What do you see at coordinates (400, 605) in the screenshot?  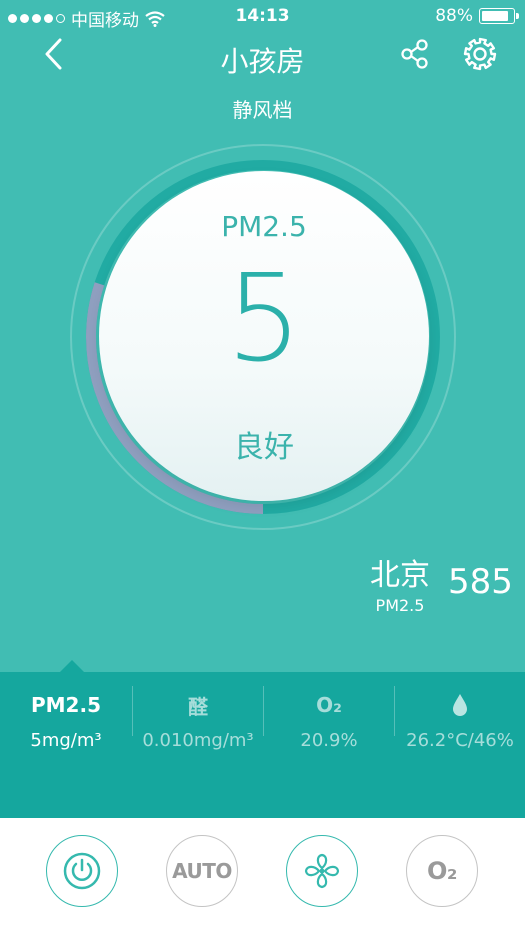 I see `city-metric-label: PM2.5` at bounding box center [400, 605].